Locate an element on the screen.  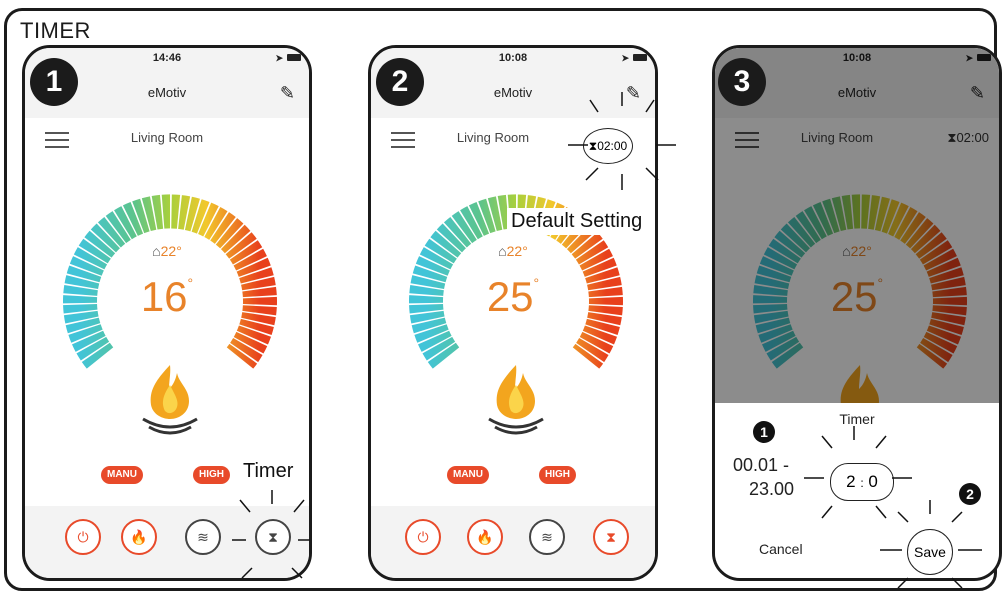
step-number-3: 3 is located at coordinates (742, 82).